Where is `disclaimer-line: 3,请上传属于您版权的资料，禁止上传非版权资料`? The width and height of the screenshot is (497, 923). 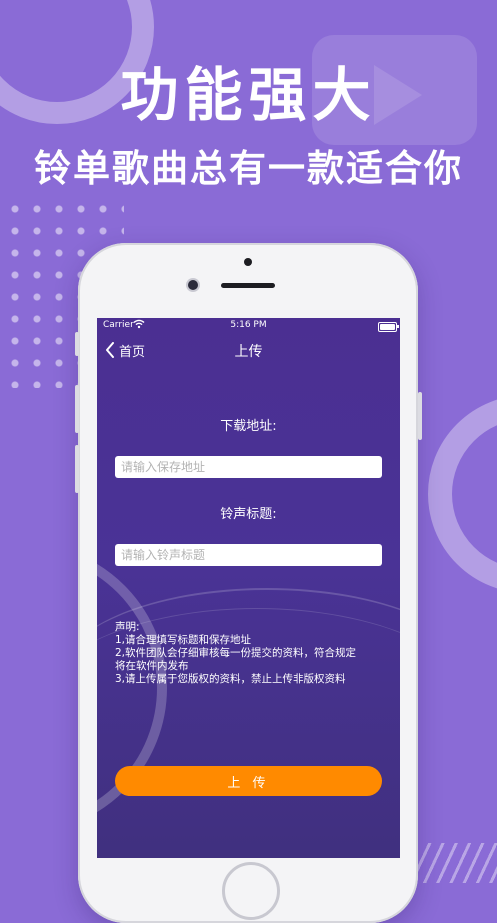
disclaimer-line: 3,请上传属于您版权的资料，禁止上传非版权资料 is located at coordinates (230, 679).